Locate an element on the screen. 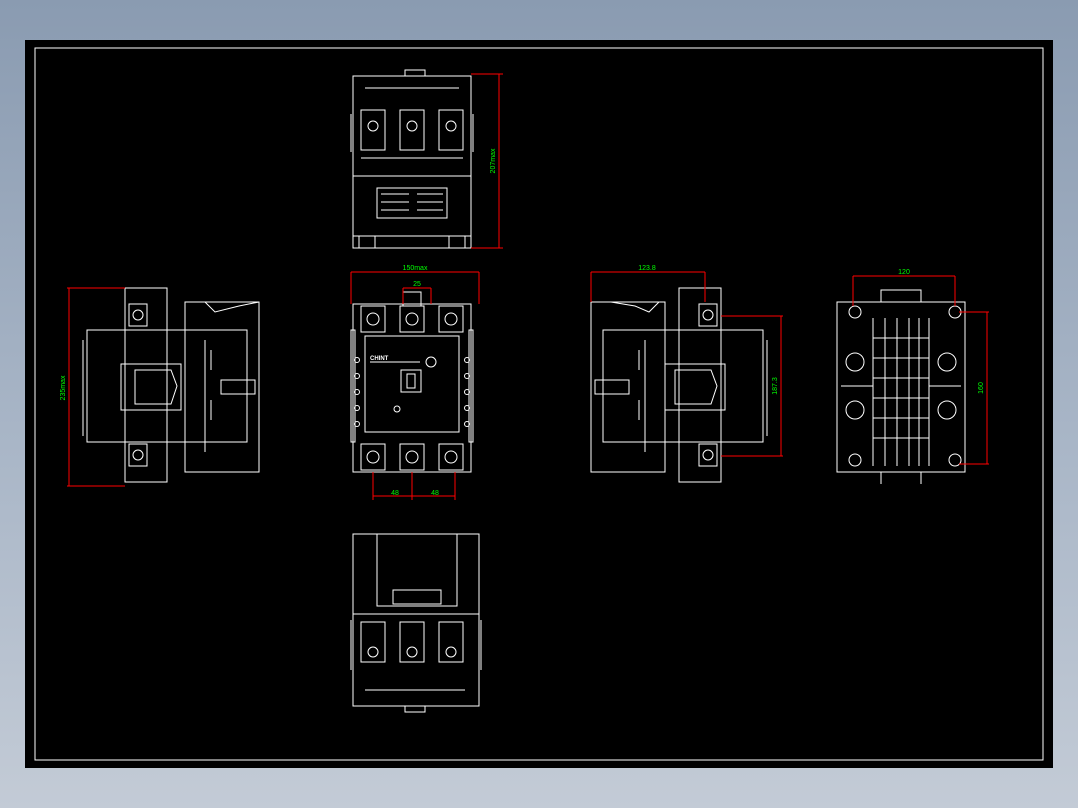 This screenshot has height=808, width=1078. front-bottom-pitch-right-dimension: 48 is located at coordinates (435, 493).